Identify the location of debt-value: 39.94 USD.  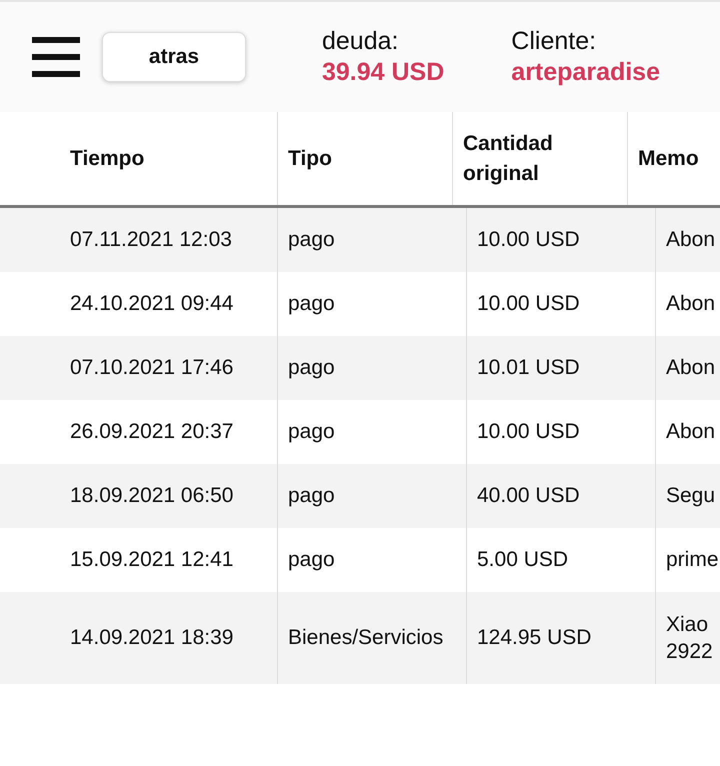
(383, 72).